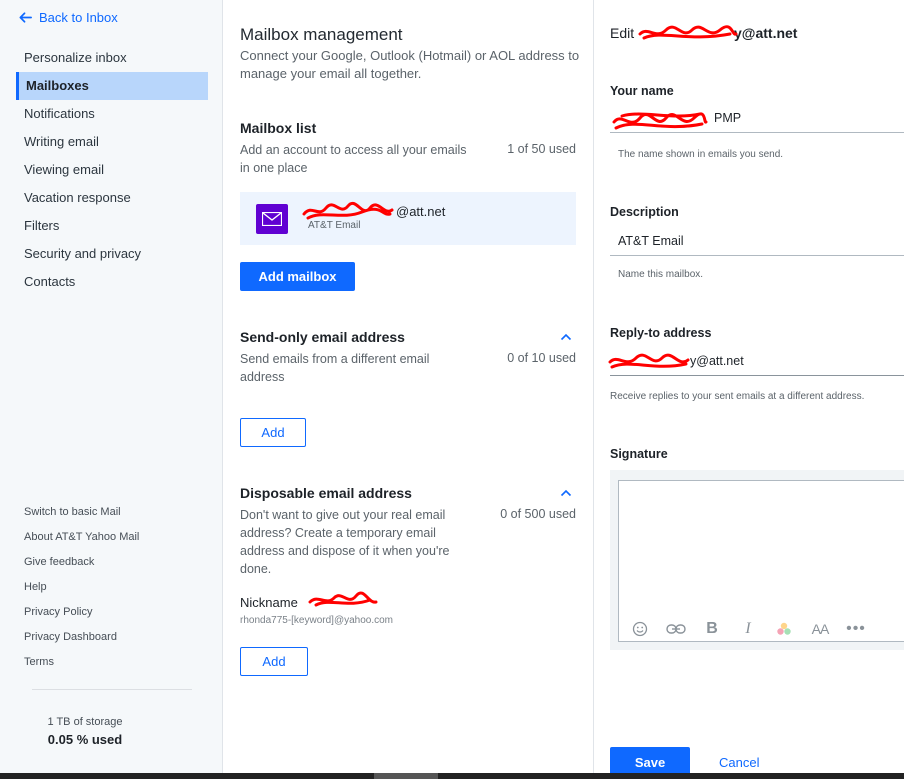 Image resolution: width=904 pixels, height=779 pixels. What do you see at coordinates (639, 454) in the screenshot?
I see `signature-label: Signature` at bounding box center [639, 454].